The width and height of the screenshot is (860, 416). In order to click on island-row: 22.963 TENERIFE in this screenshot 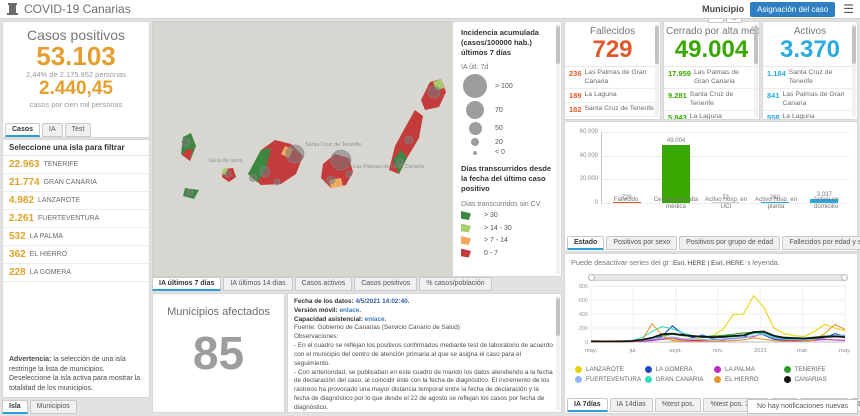, I will do `click(76, 165)`.